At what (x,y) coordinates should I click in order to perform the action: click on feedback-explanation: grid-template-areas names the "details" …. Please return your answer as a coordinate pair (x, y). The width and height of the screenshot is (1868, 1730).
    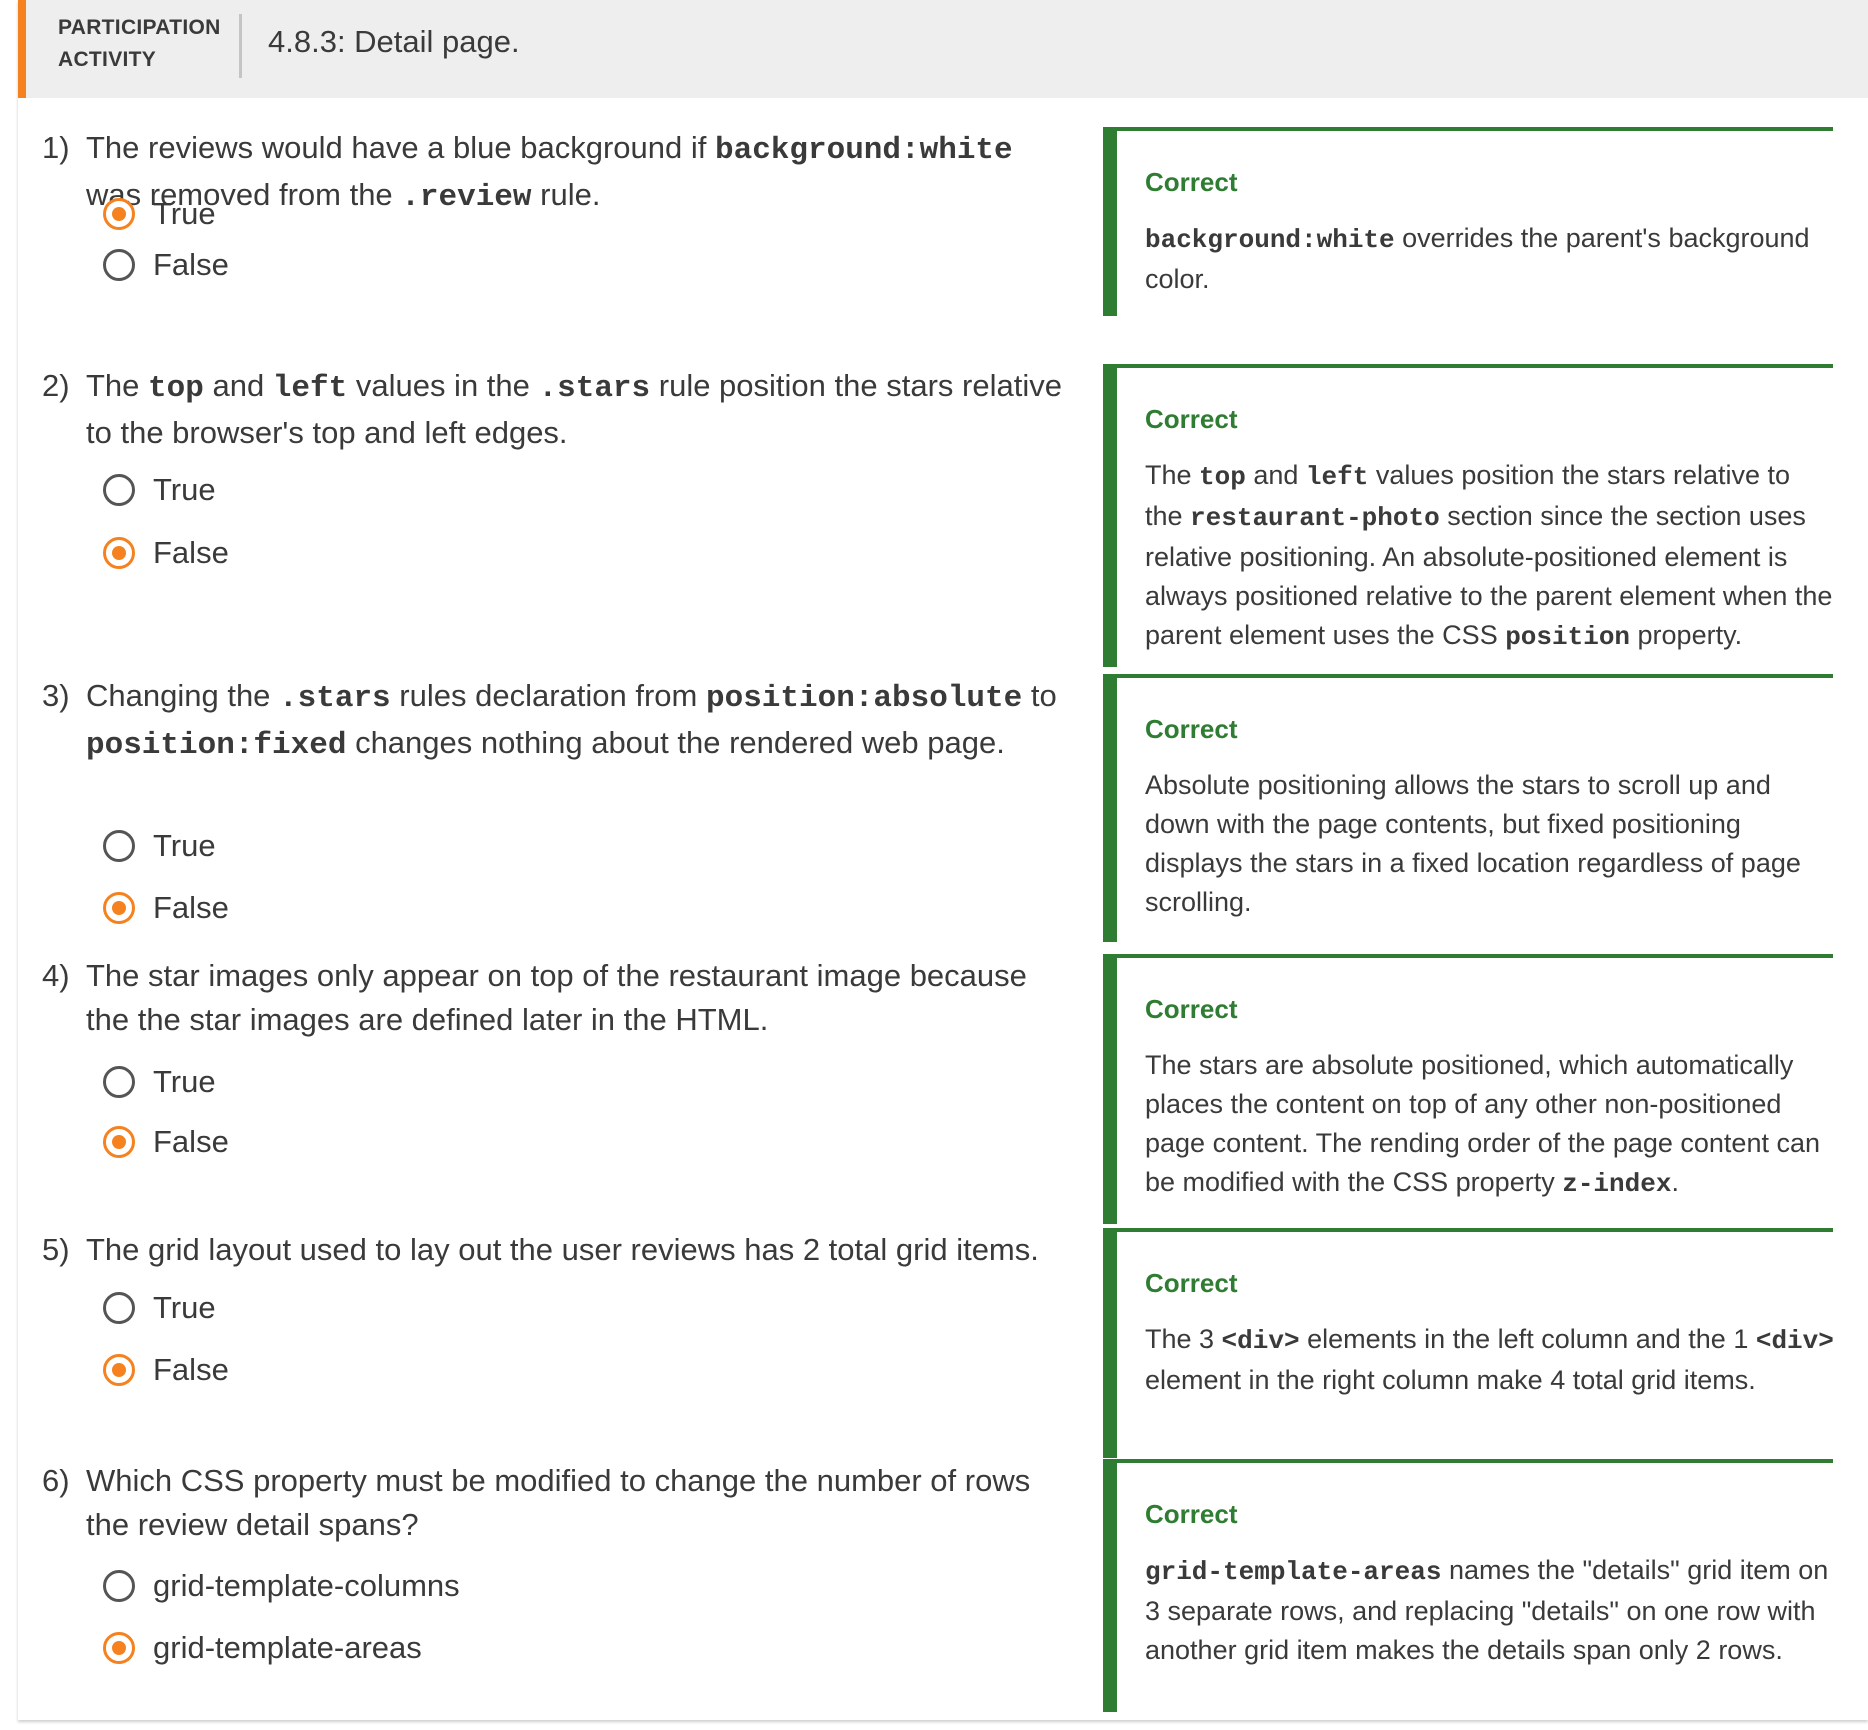
    Looking at the image, I should click on (1487, 1610).